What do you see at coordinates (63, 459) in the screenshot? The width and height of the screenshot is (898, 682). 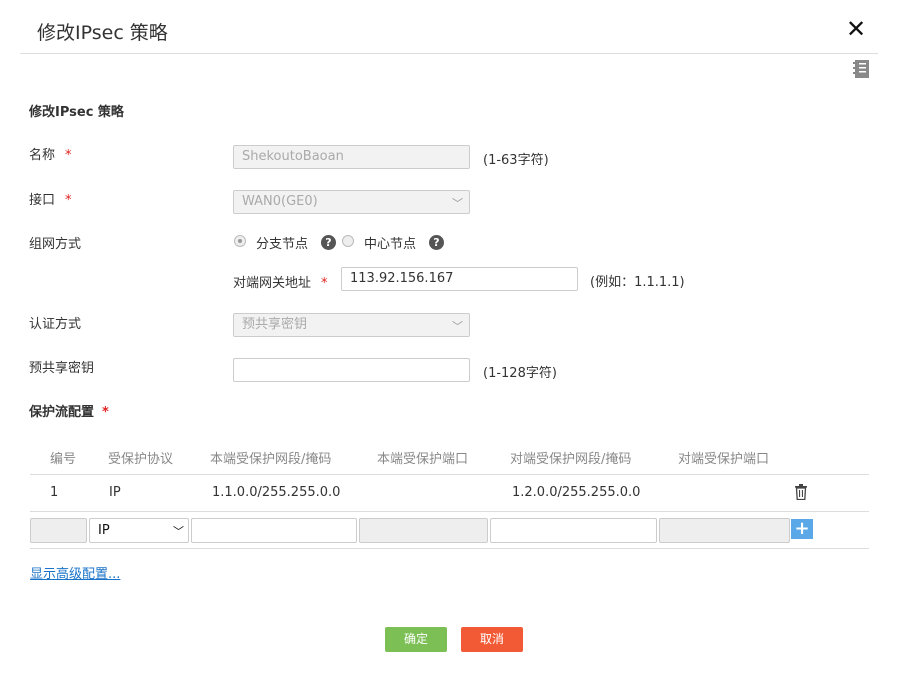 I see `column-header: 编号` at bounding box center [63, 459].